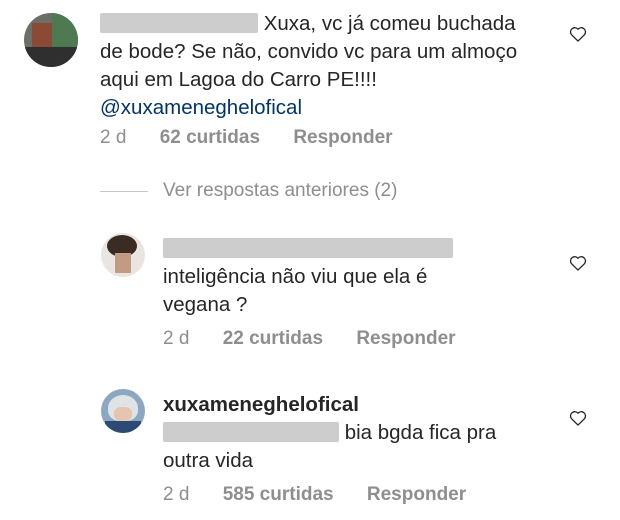 This screenshot has height=520, width=620. I want to click on mention-link: @xuxameneghelofical, so click(201, 107).